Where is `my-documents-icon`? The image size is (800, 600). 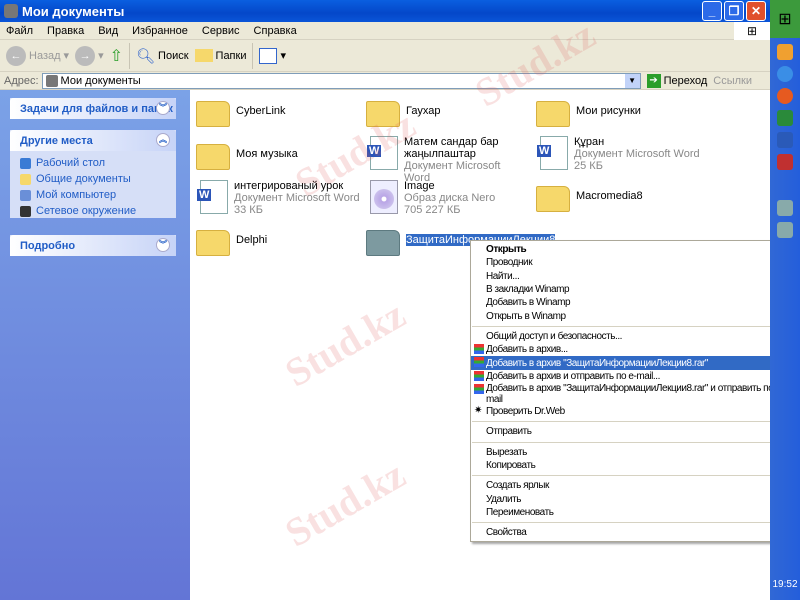
my-documents-icon is located at coordinates (51, 80).